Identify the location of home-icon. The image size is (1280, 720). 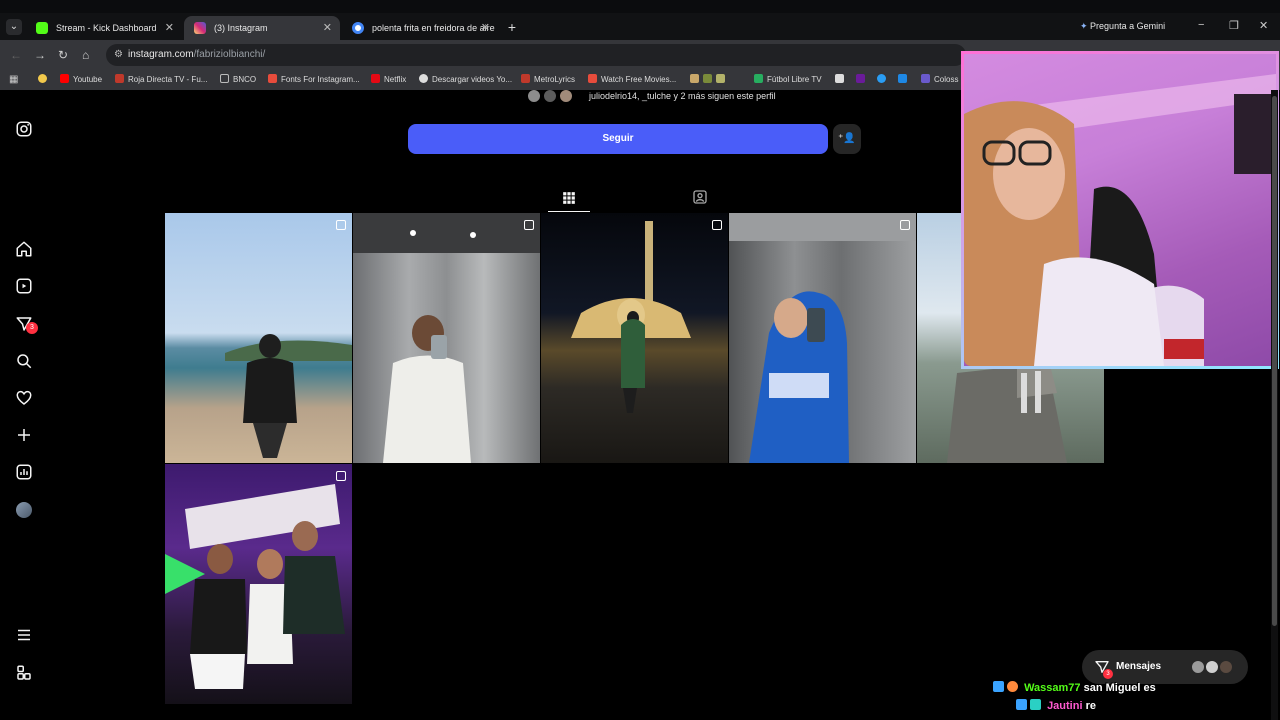
(24, 249).